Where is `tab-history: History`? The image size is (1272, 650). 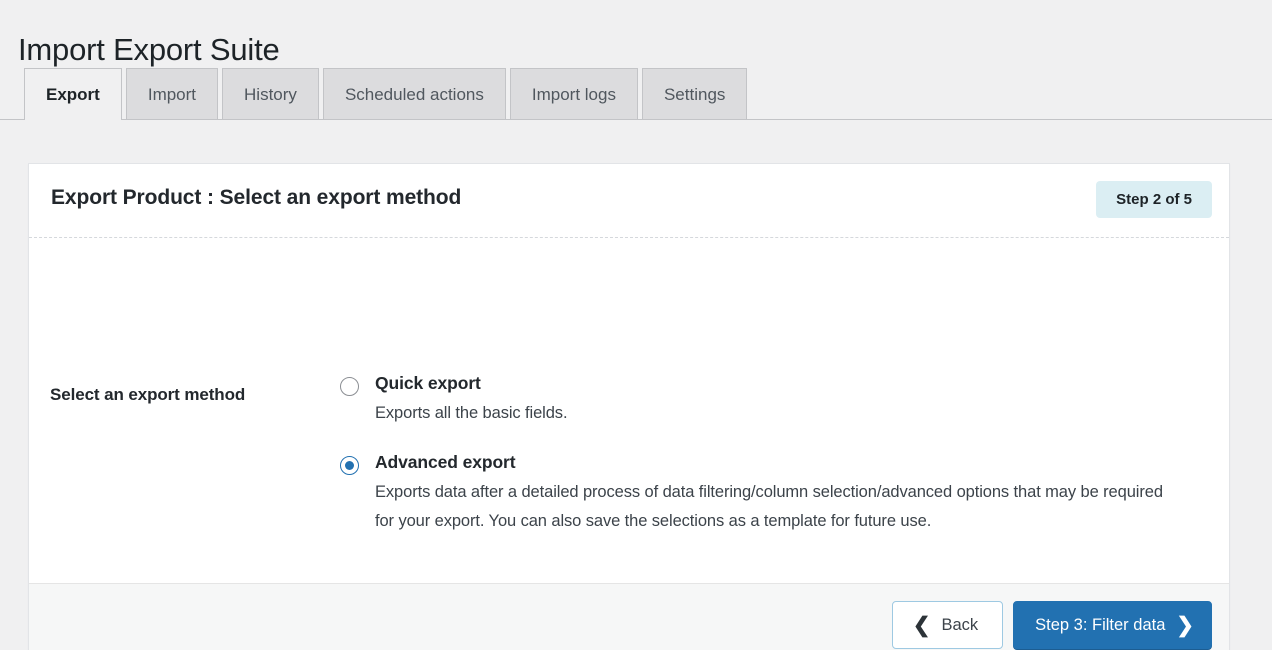 tab-history: History is located at coordinates (270, 93).